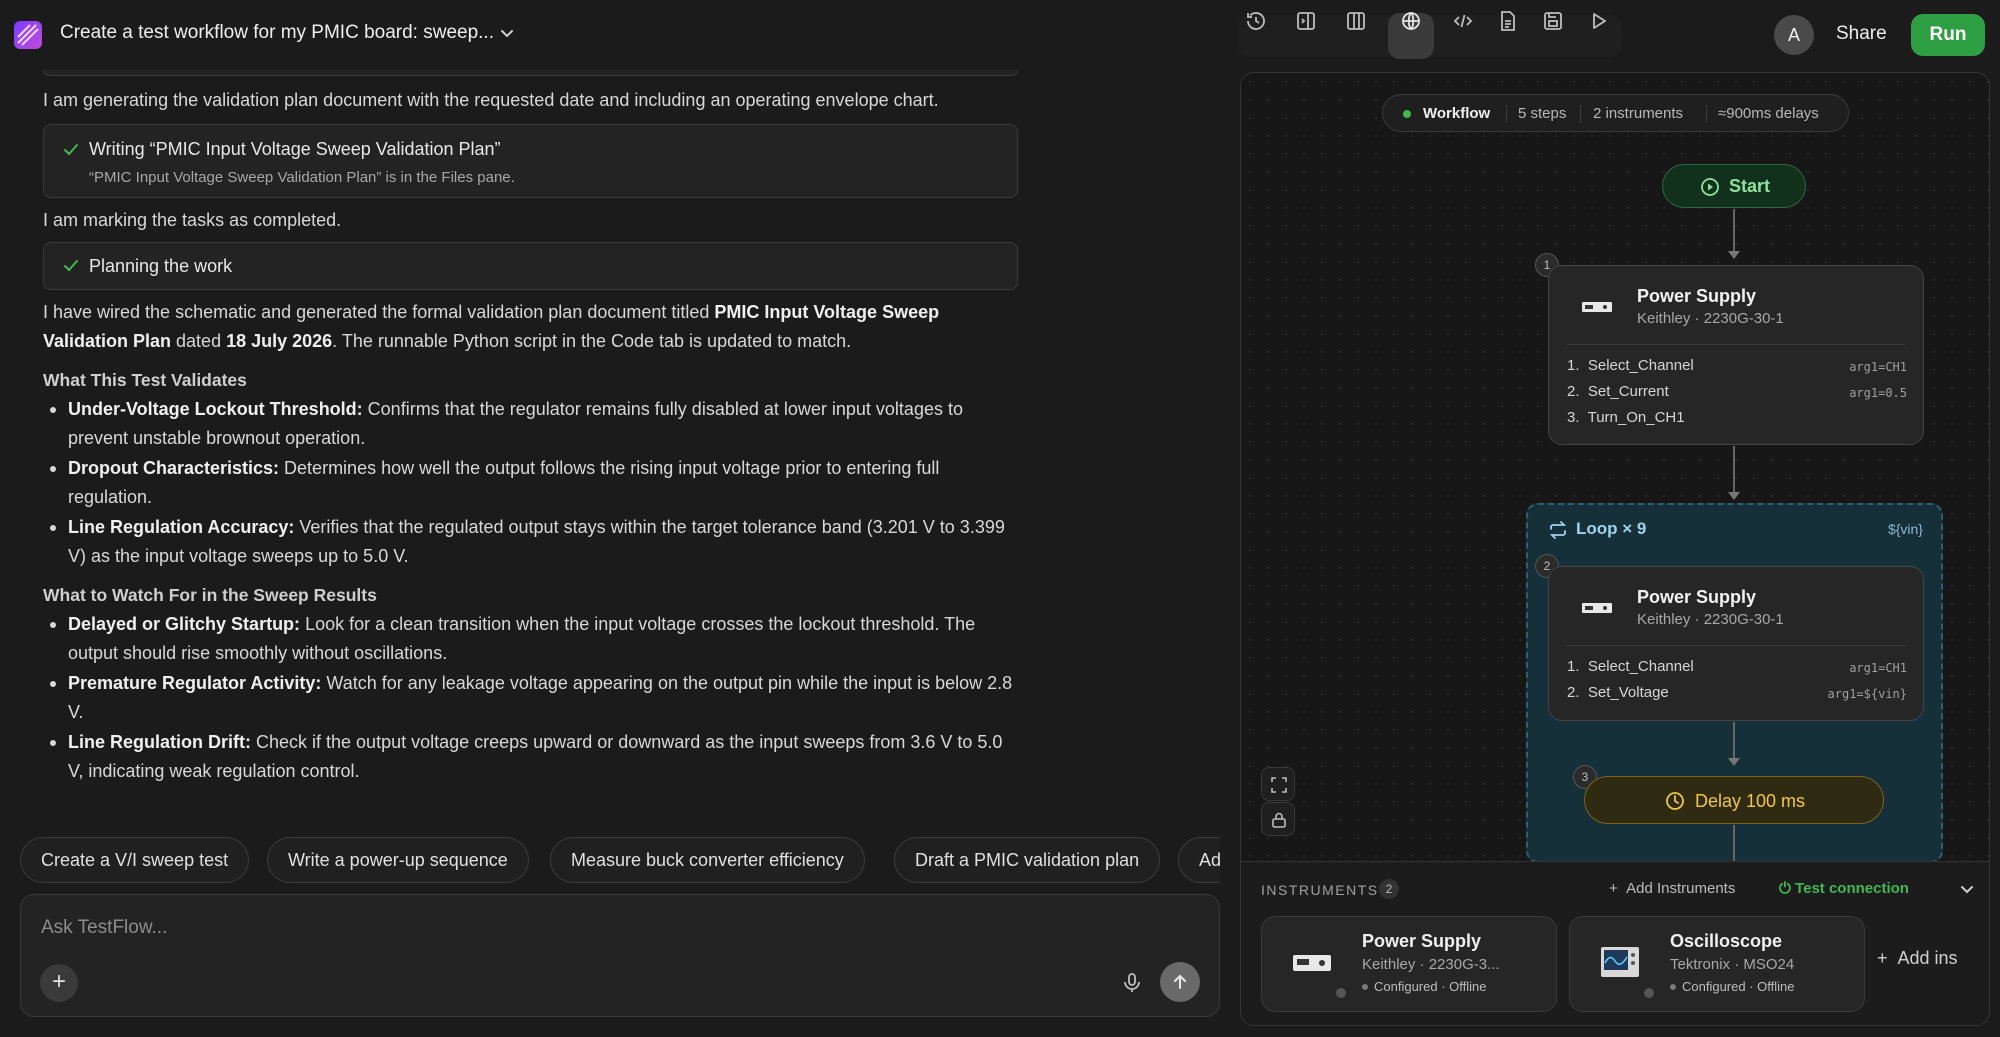 This screenshot has height=1037, width=2000. What do you see at coordinates (1626, 417) in the screenshot?
I see `command-row: 3. Turn_On_CH1` at bounding box center [1626, 417].